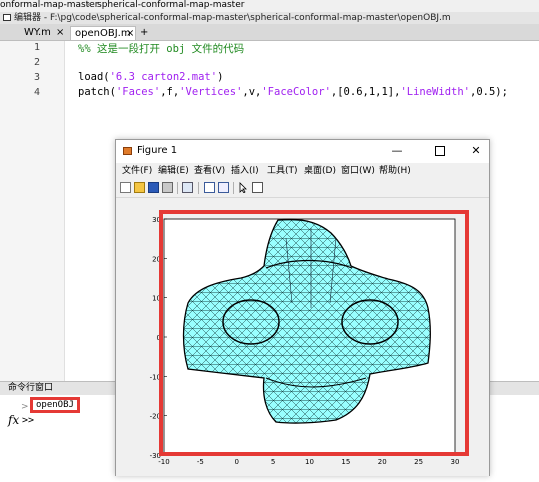  I want to click on x-tick-label: 5, so click(273, 462).